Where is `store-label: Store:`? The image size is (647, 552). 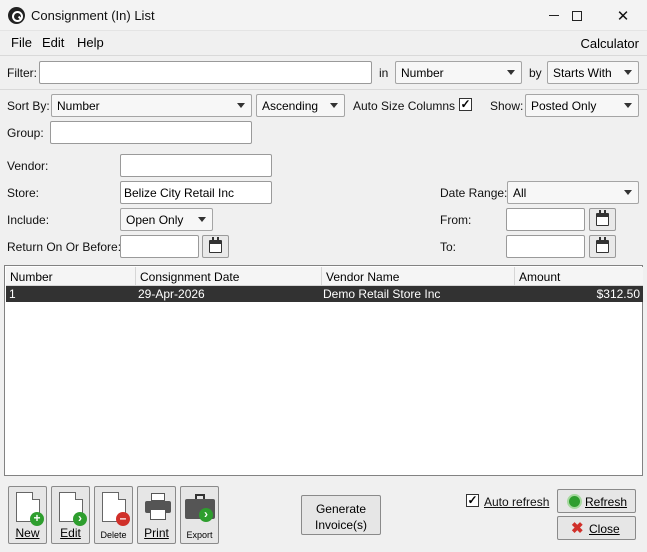 store-label: Store: is located at coordinates (23, 193).